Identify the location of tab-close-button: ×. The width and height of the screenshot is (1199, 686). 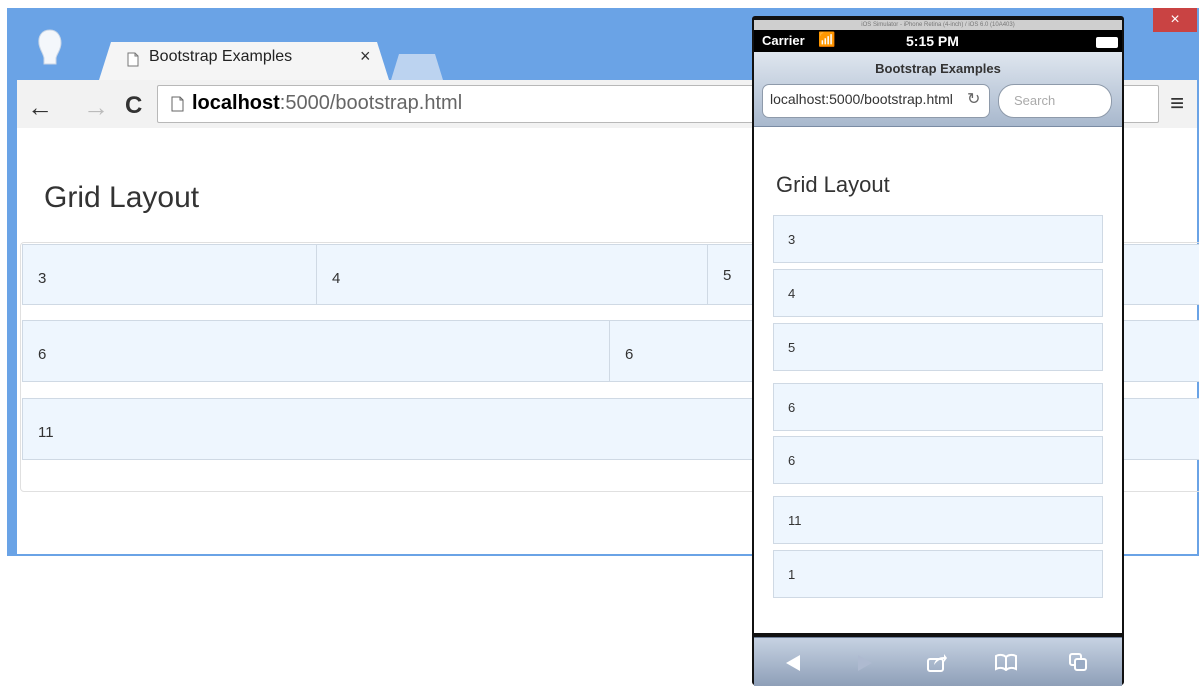
(365, 56).